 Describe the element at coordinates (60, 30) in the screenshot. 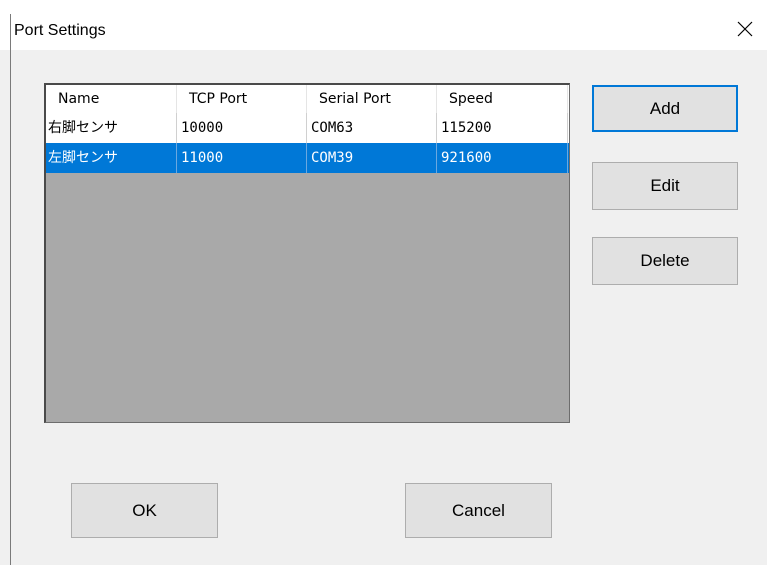

I see `window-title: Port Settings` at that location.